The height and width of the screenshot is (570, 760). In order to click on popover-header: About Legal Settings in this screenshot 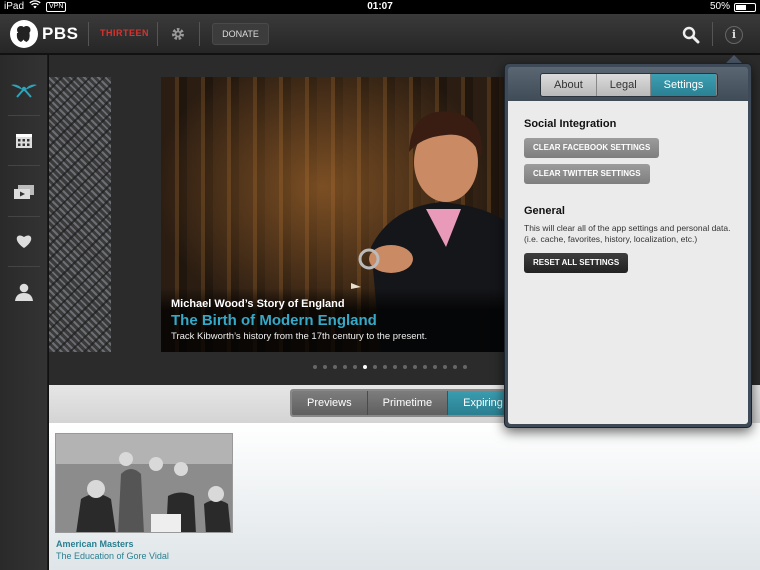, I will do `click(628, 84)`.